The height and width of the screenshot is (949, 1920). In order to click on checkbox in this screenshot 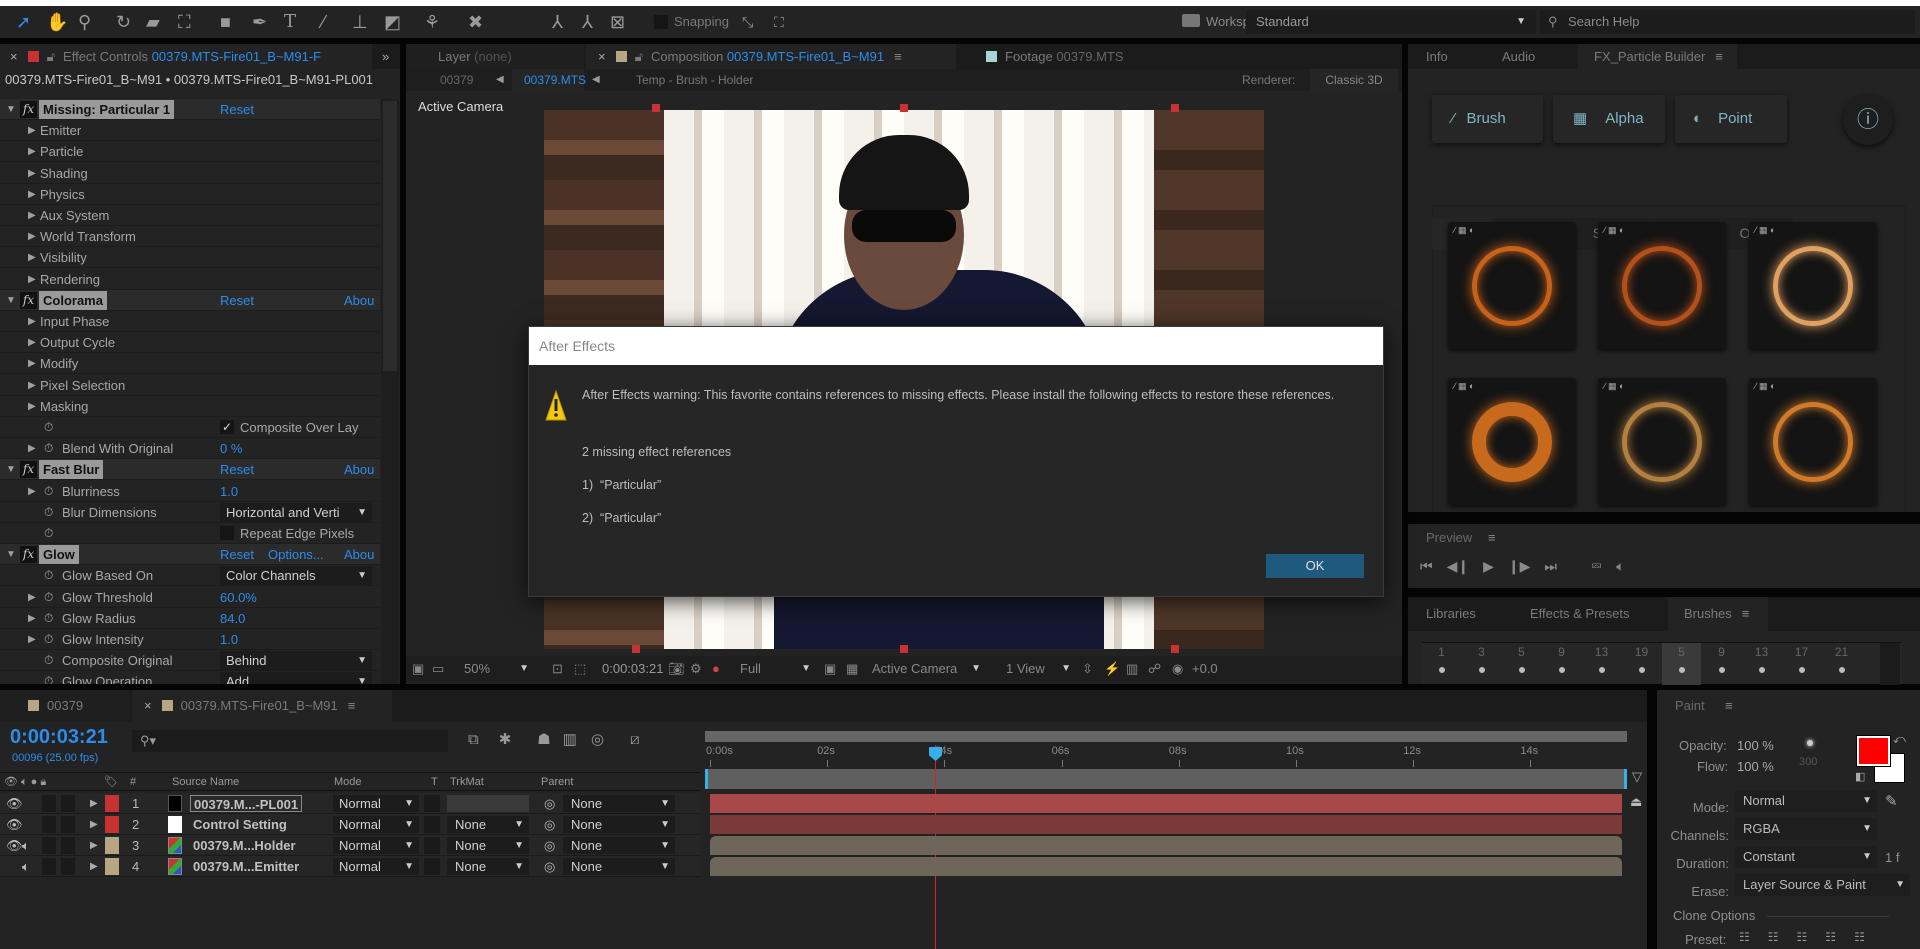, I will do `click(227, 533)`.